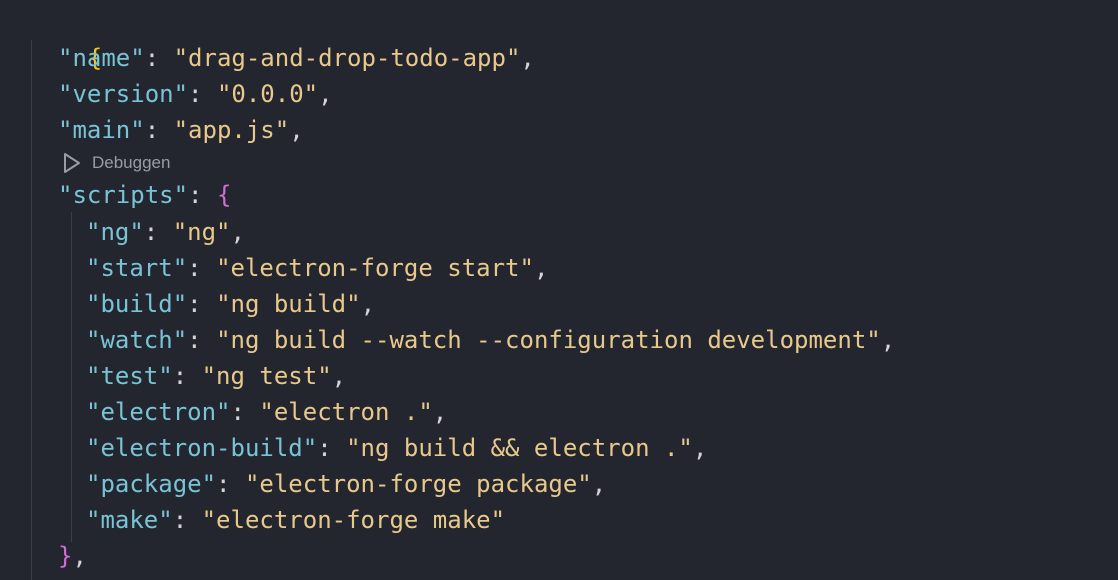 Image resolution: width=1118 pixels, height=580 pixels. What do you see at coordinates (131, 162) in the screenshot?
I see `debug-codelens-label: Debuggen` at bounding box center [131, 162].